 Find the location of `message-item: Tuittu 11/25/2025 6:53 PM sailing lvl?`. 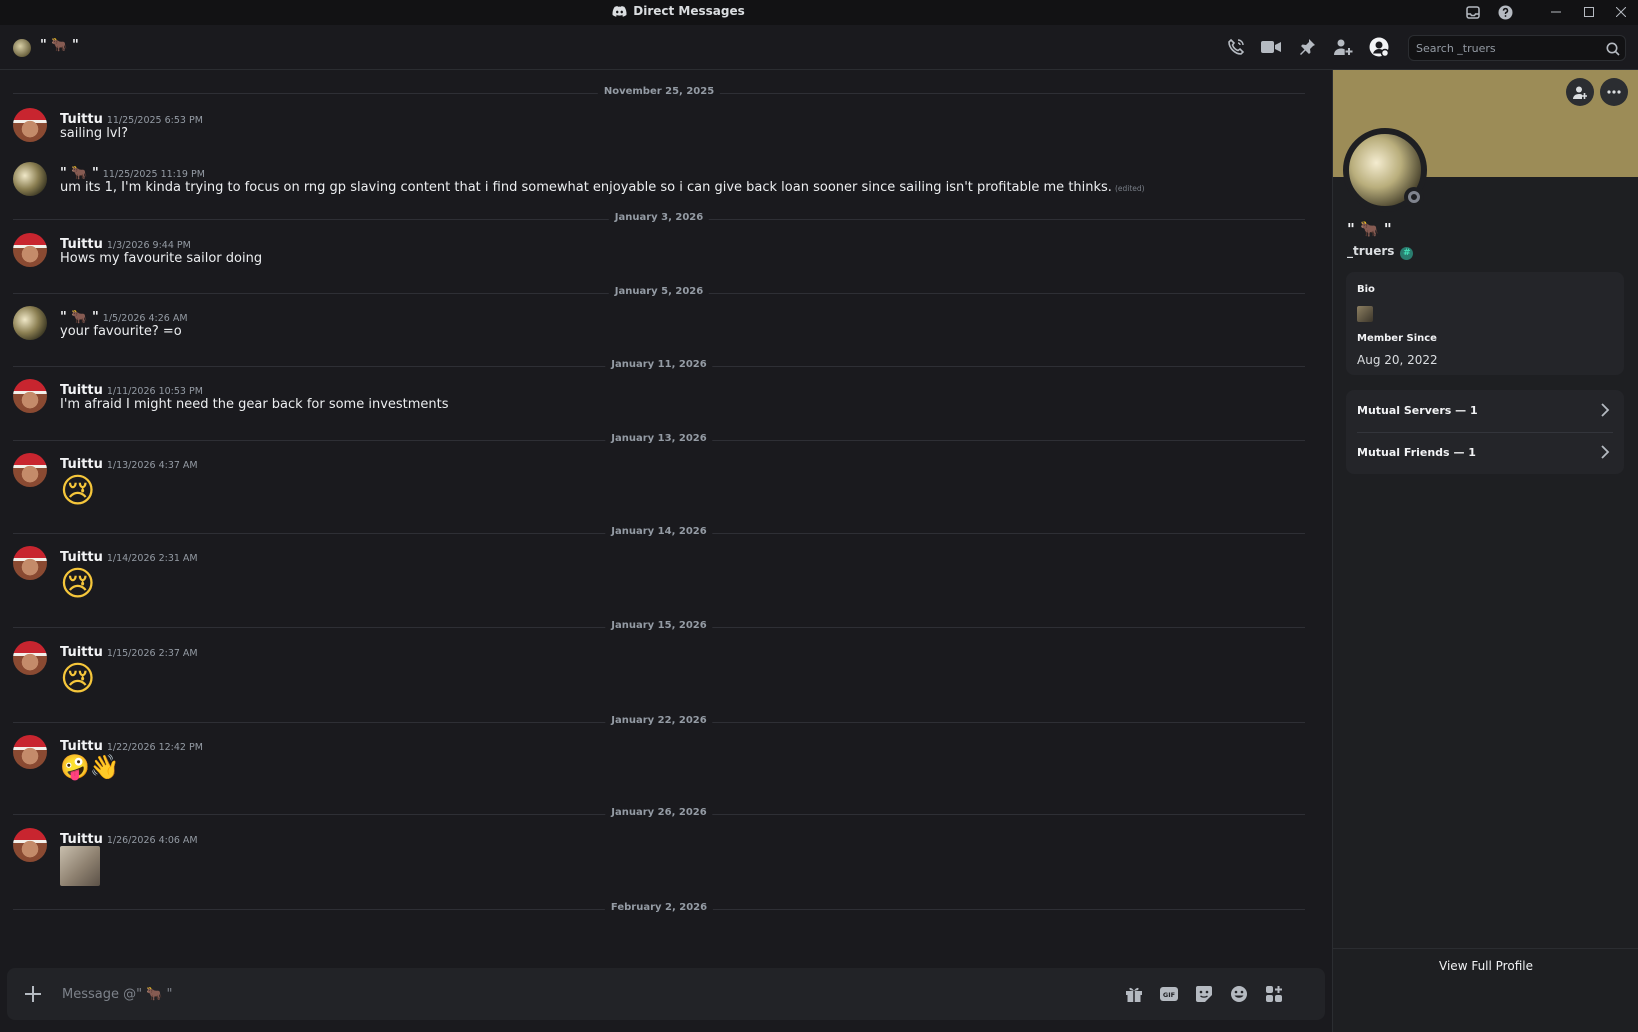

message-item: Tuittu 11/25/2025 6:53 PM sailing lvl? is located at coordinates (658, 127).